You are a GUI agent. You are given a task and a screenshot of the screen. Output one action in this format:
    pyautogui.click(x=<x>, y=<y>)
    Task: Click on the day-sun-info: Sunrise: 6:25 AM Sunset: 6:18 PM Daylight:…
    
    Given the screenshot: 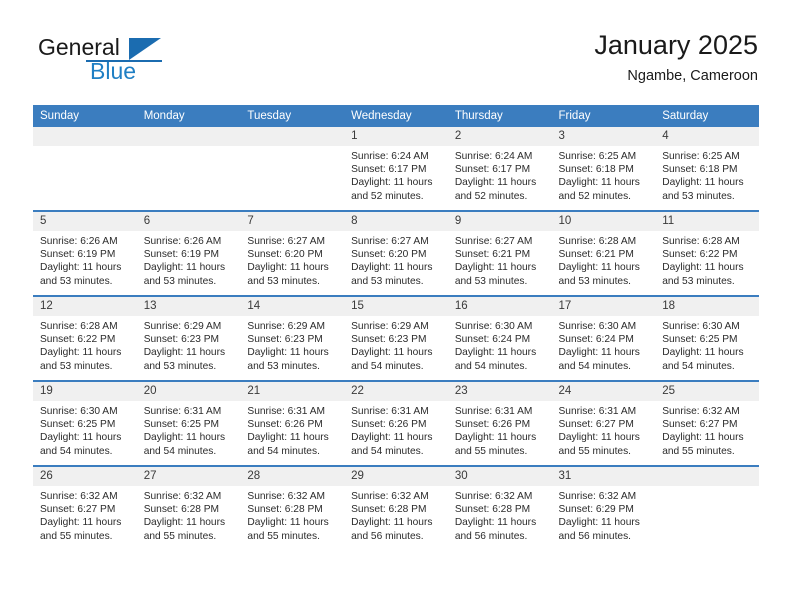 What is the action you would take?
    pyautogui.click(x=604, y=174)
    